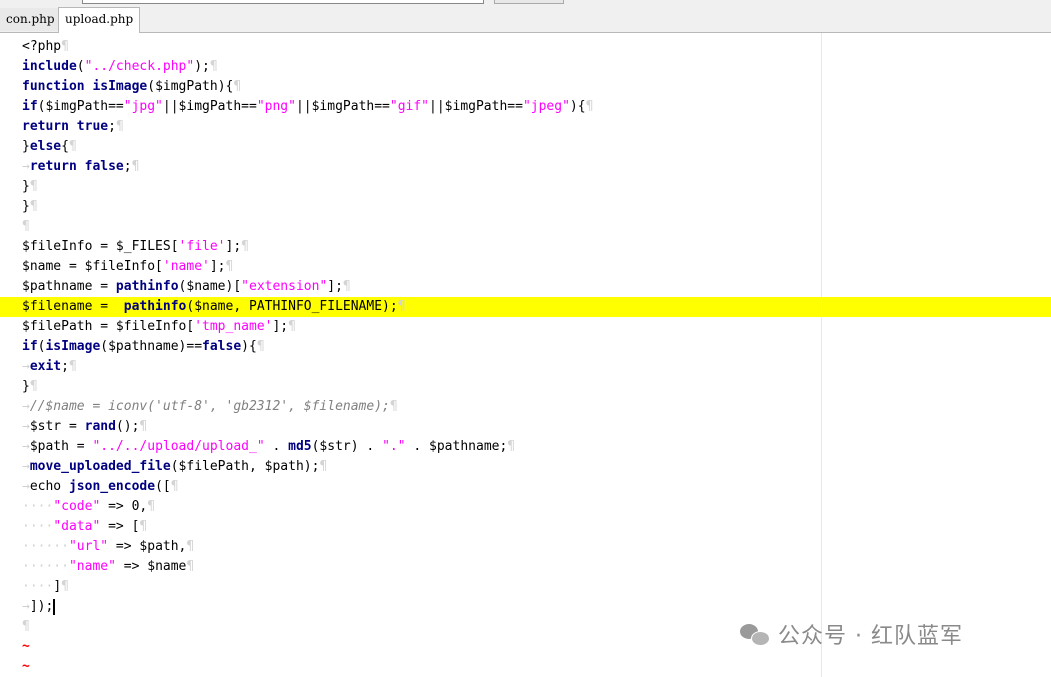 This screenshot has height=677, width=1051. Describe the element at coordinates (100, 466) in the screenshot. I see `code-token: move_uploaded_file` at that location.